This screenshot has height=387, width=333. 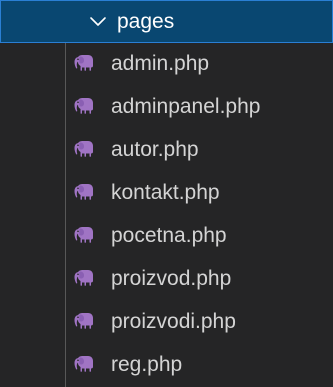 I want to click on chevron-down-icon, so click(x=98, y=21).